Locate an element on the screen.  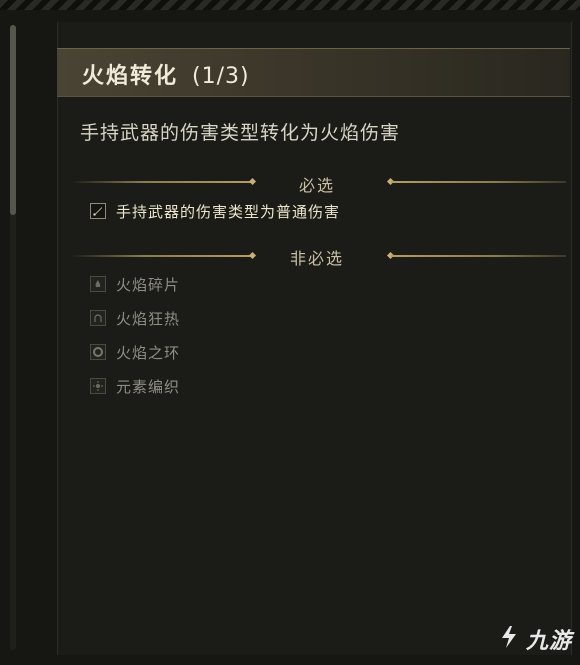
required-condition-item: 手持武器的伤害类型为普通伤害 is located at coordinates (215, 211).